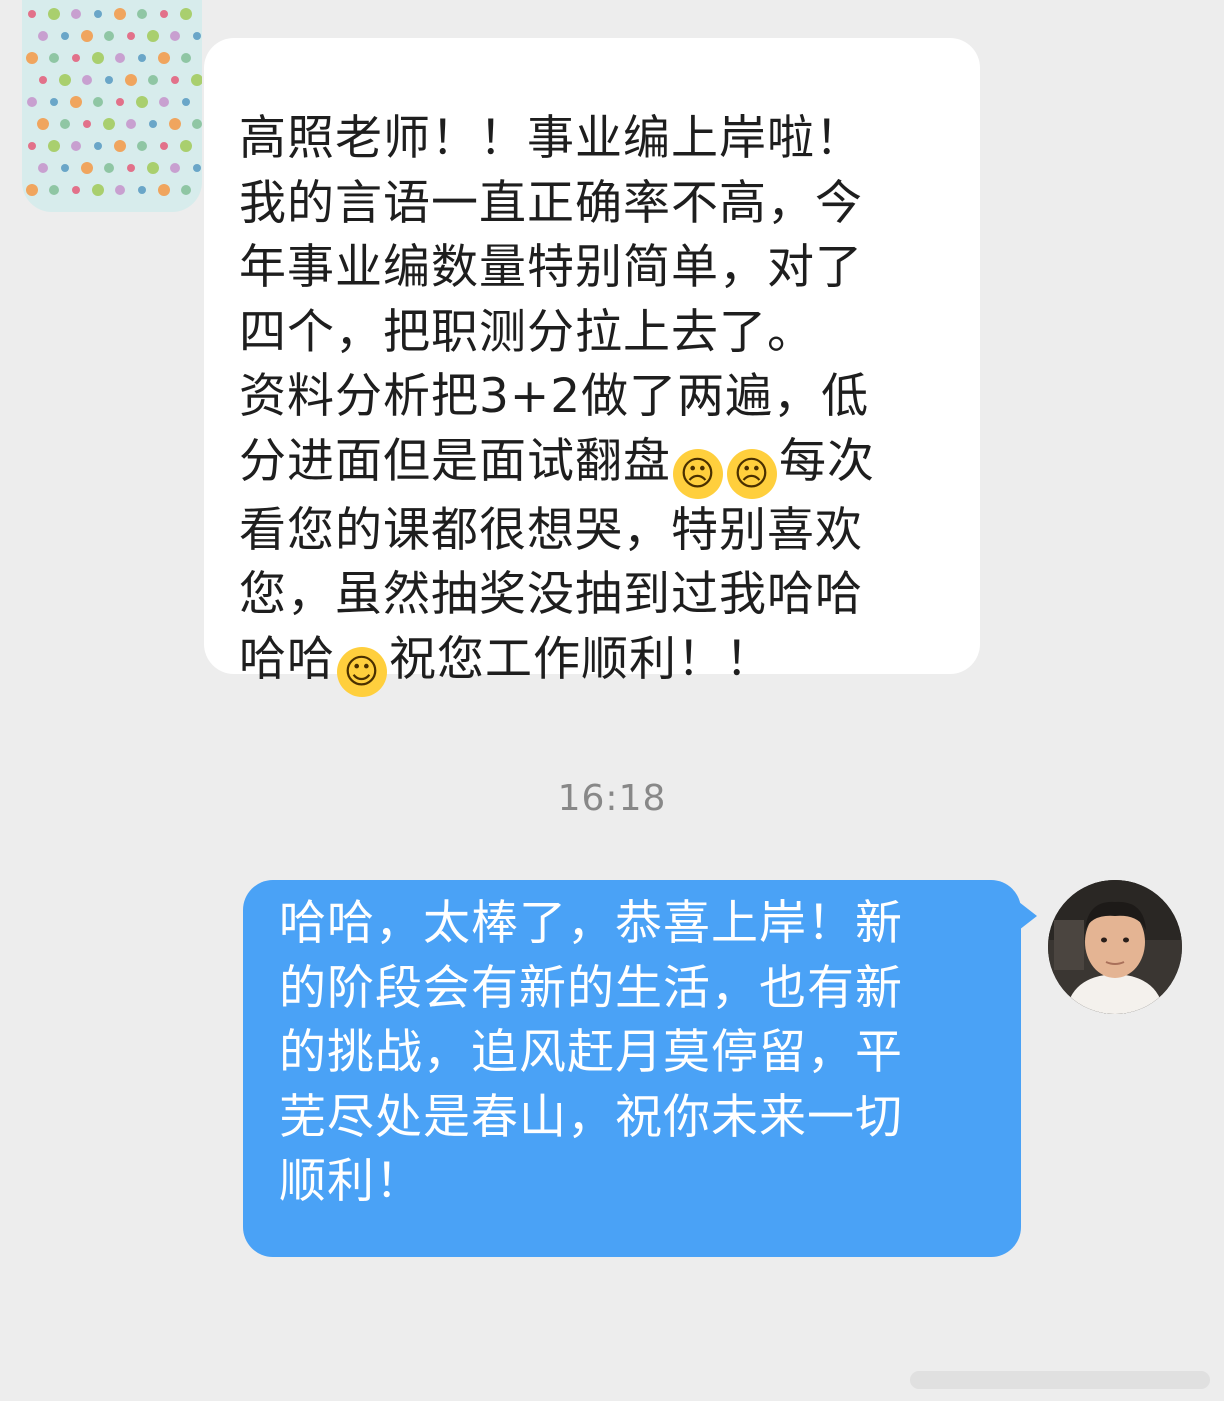 The width and height of the screenshot is (1224, 1401). Describe the element at coordinates (591, 923) in the screenshot. I see `message-line: 哈哈，太棒了，恭喜上岸！新` at that location.